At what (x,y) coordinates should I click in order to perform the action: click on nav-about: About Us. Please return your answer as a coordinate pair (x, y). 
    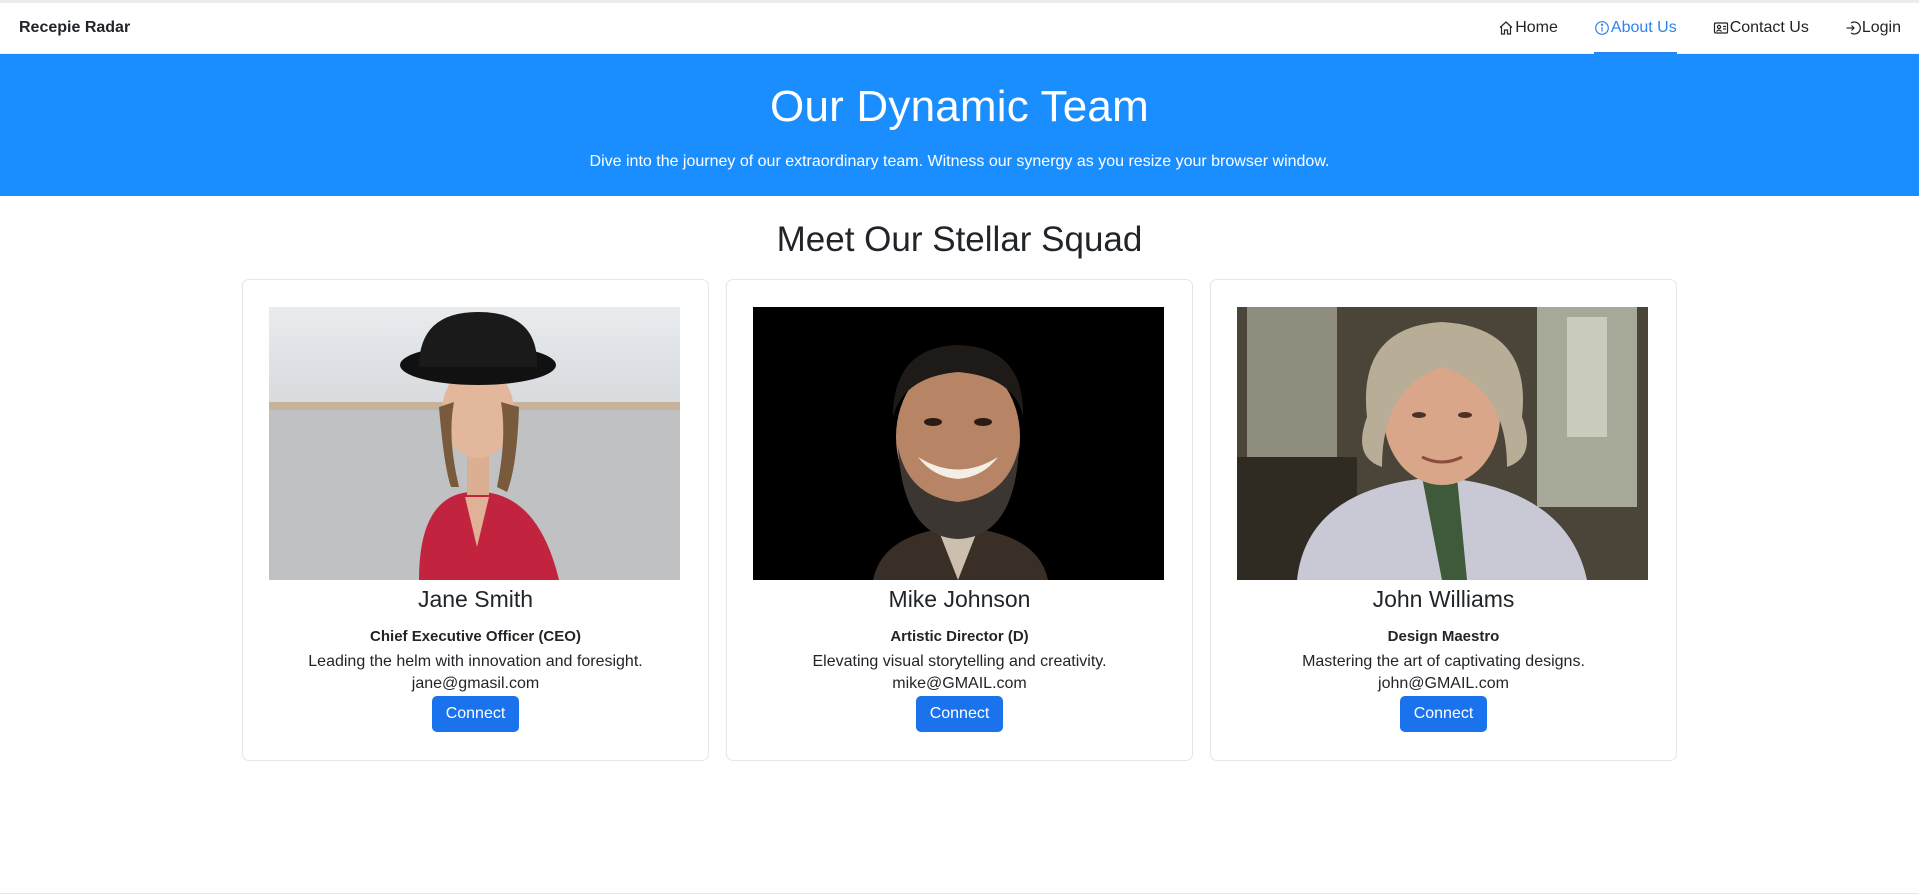
    Looking at the image, I should click on (1635, 28).